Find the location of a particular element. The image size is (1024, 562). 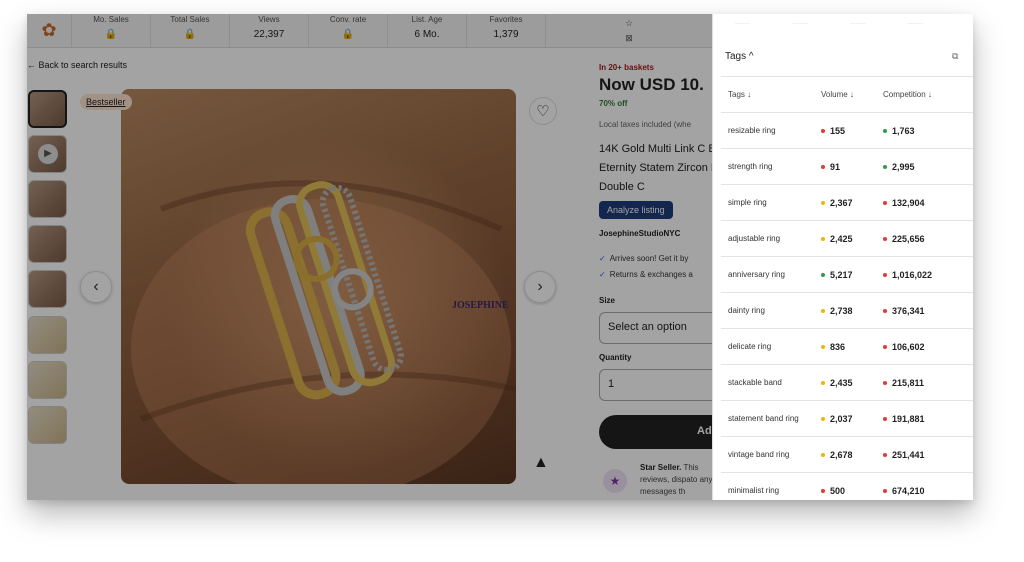

volume-value: 91 is located at coordinates (835, 166).